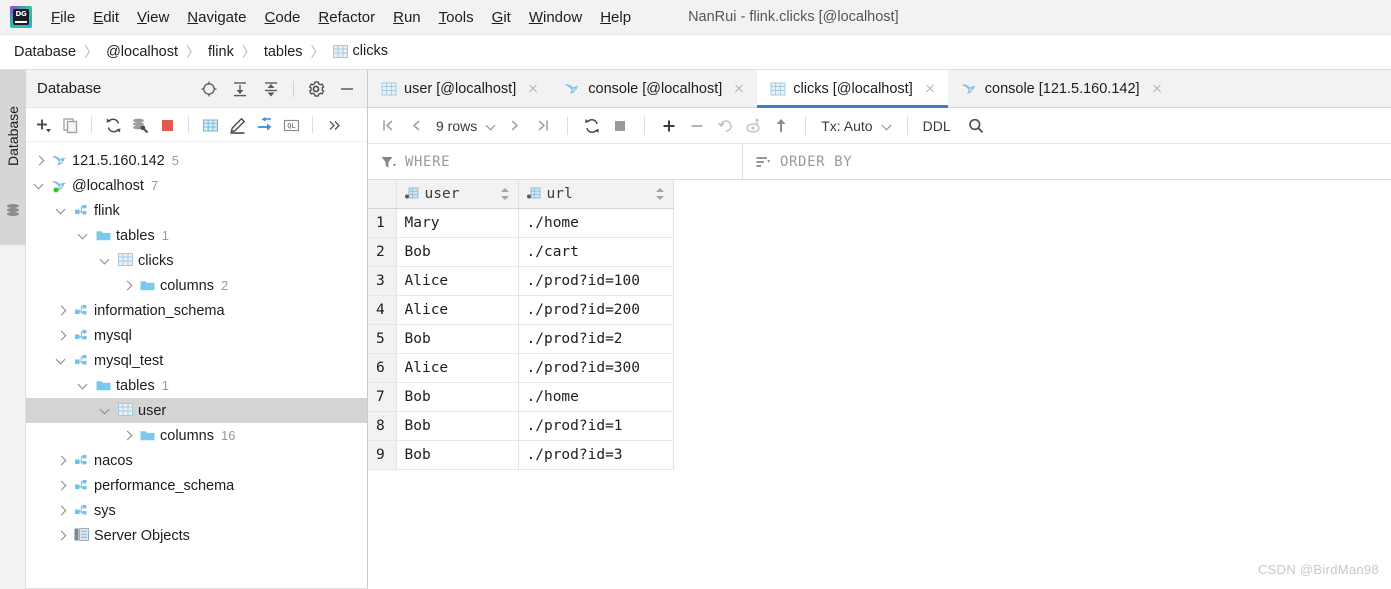  What do you see at coordinates (456, 126) in the screenshot?
I see `rows-count-label: 9 rows` at bounding box center [456, 126].